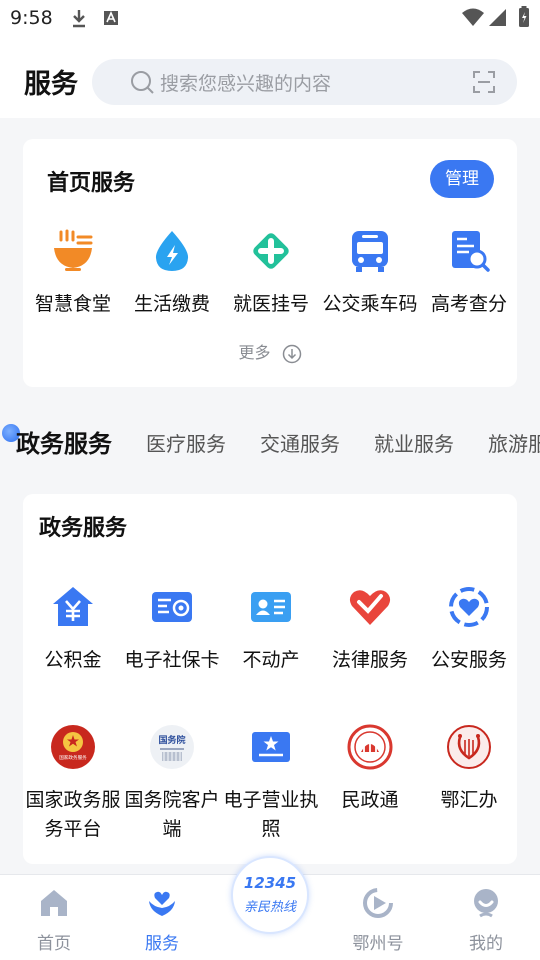 The width and height of the screenshot is (540, 960). I want to click on battery-icon, so click(524, 16).